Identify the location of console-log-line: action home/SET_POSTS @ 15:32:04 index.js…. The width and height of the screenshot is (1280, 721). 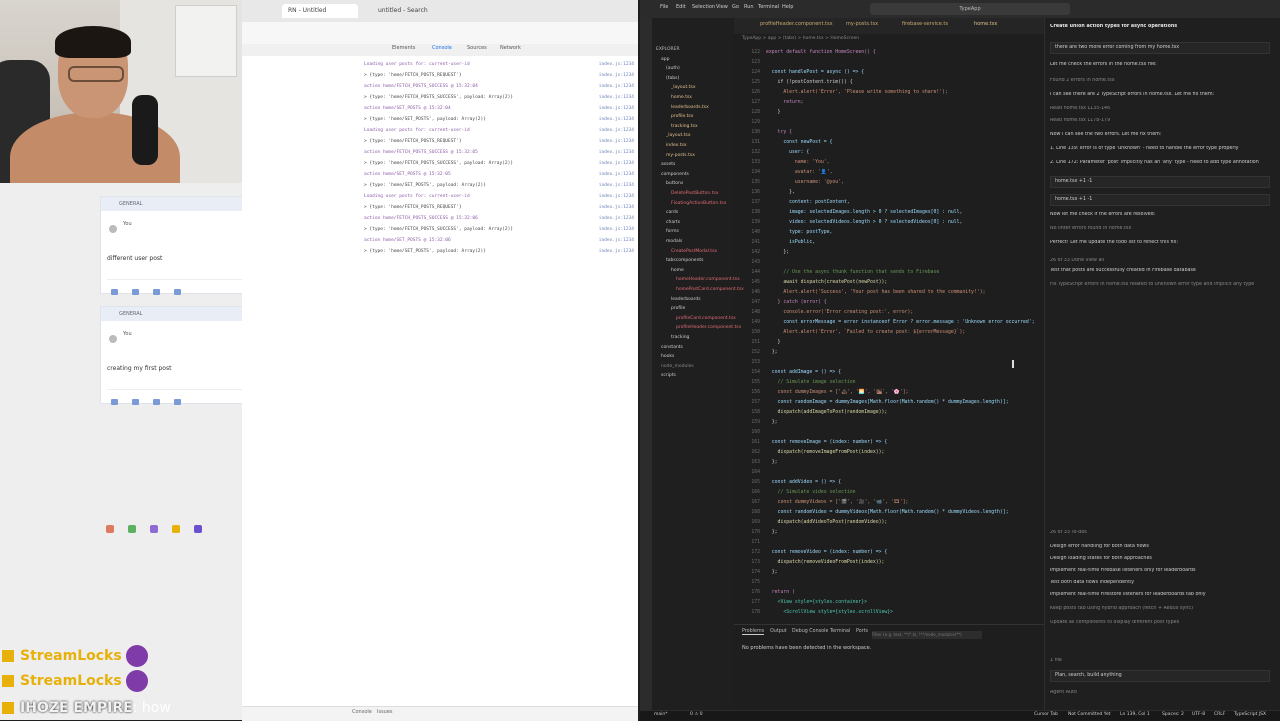
(499, 108).